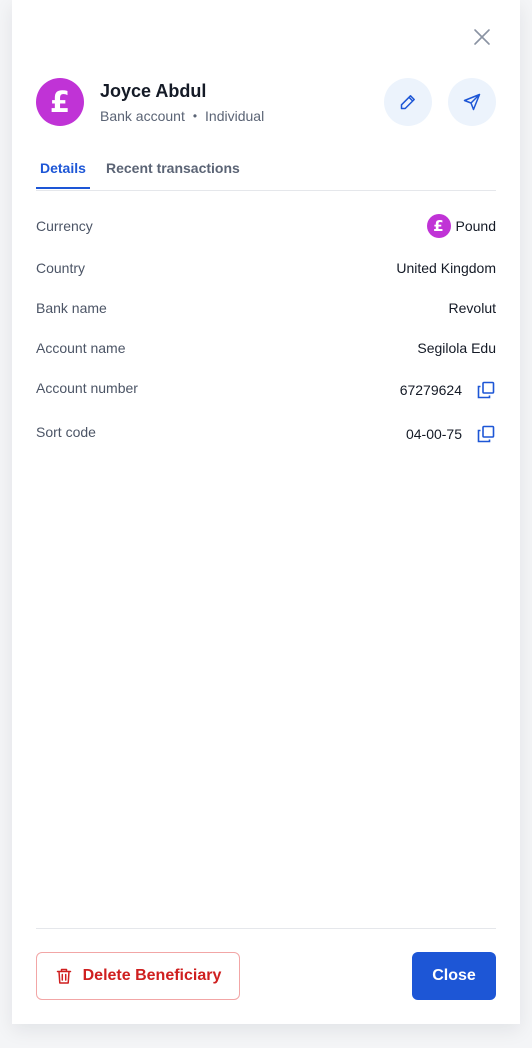 The image size is (532, 1048). Describe the element at coordinates (235, 116) in the screenshot. I see `entity-type: Individual` at that location.